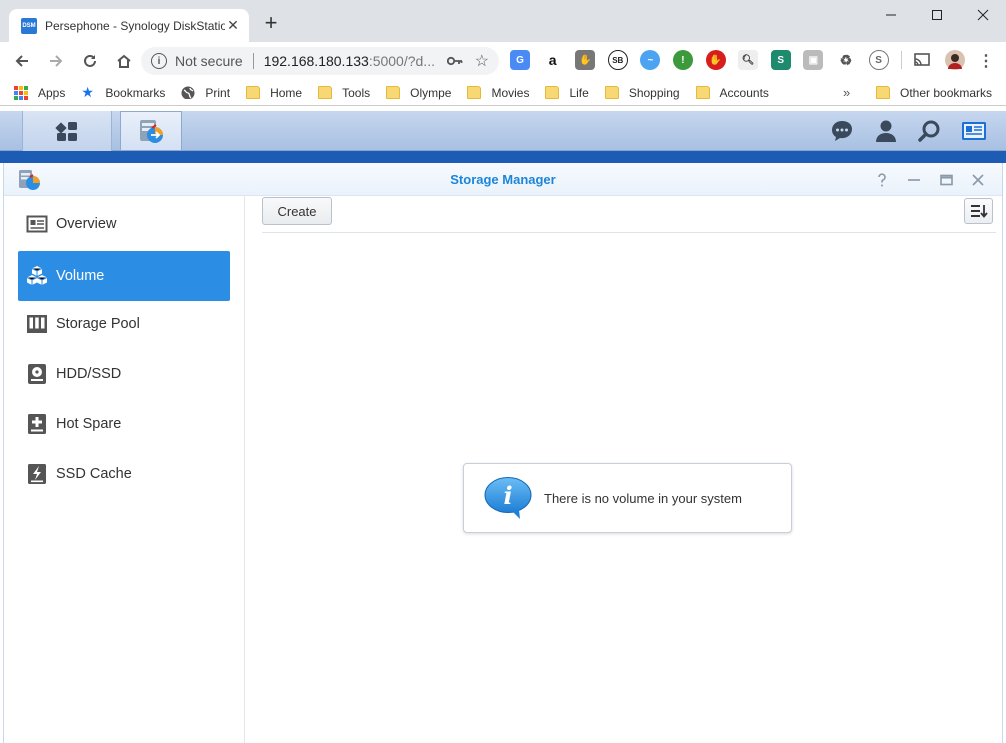 The width and height of the screenshot is (1006, 743). I want to click on s-extension-icon: S, so click(780, 60).